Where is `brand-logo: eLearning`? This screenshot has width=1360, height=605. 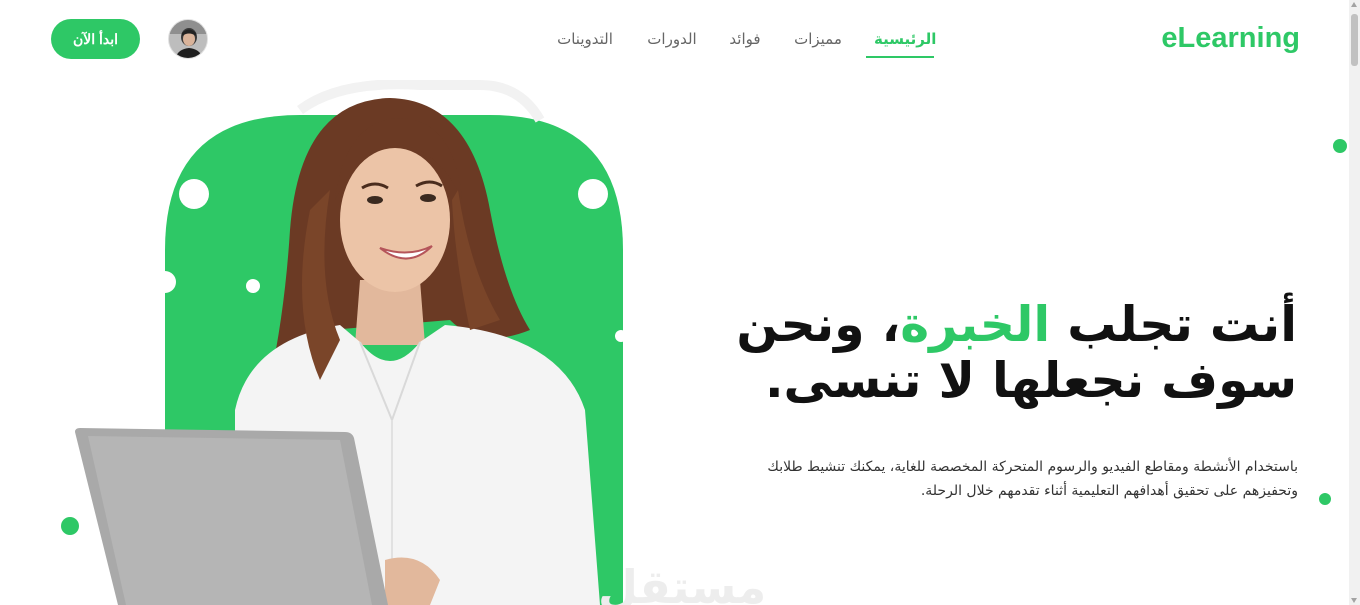 brand-logo: eLearning is located at coordinates (1220, 38).